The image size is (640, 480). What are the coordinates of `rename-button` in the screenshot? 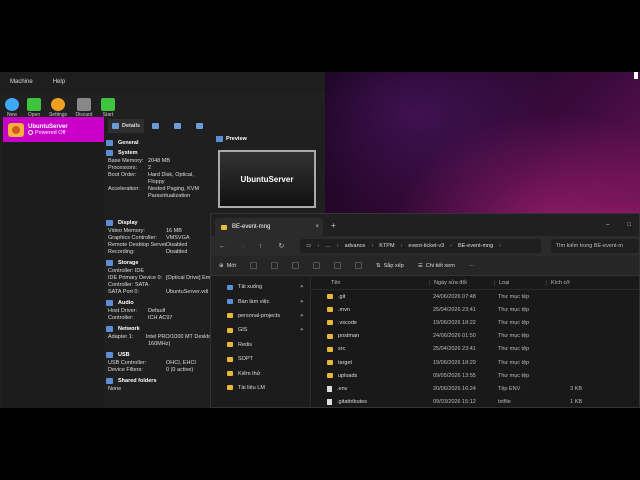 It's located at (317, 265).